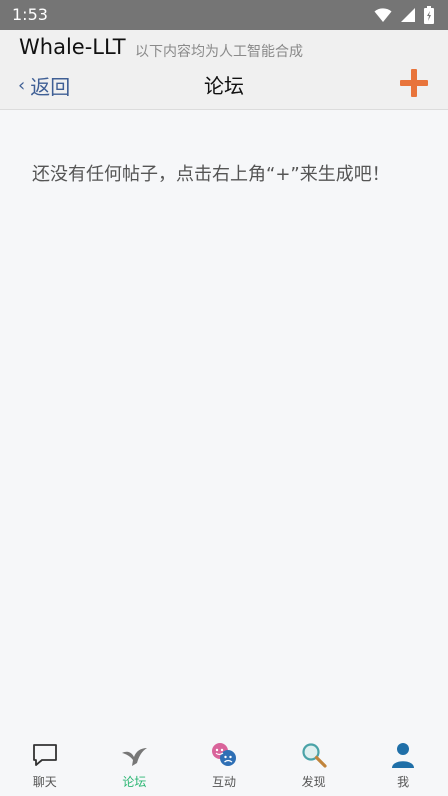  Describe the element at coordinates (223, 782) in the screenshot. I see `tab-label: 互动` at that location.